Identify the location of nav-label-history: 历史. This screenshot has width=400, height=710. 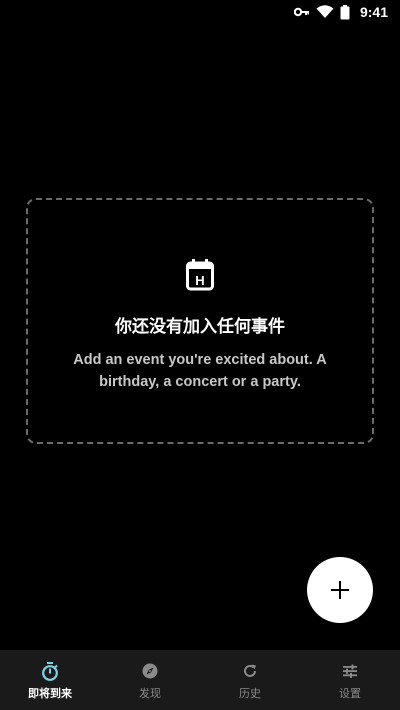
(250, 693).